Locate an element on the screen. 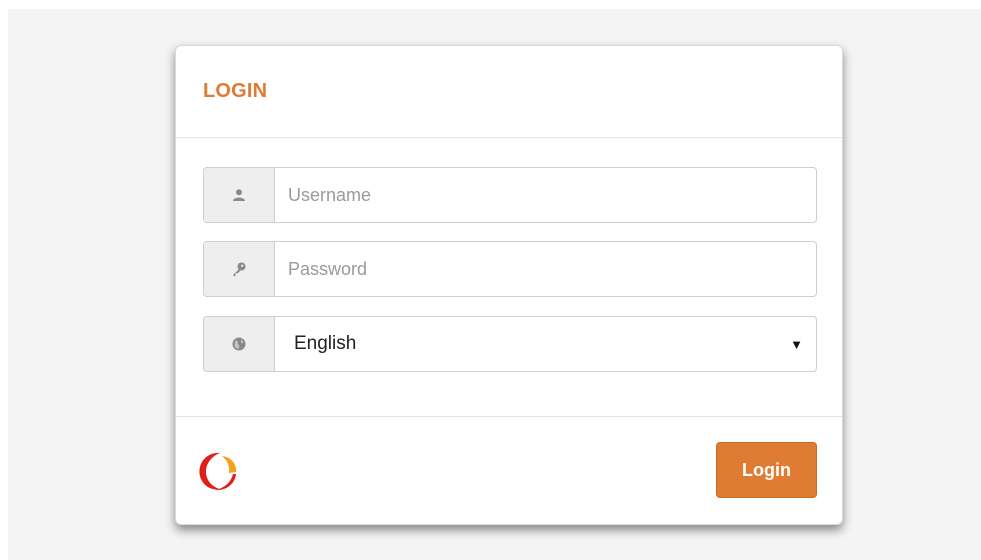  language-select: English ▼ is located at coordinates (510, 344).